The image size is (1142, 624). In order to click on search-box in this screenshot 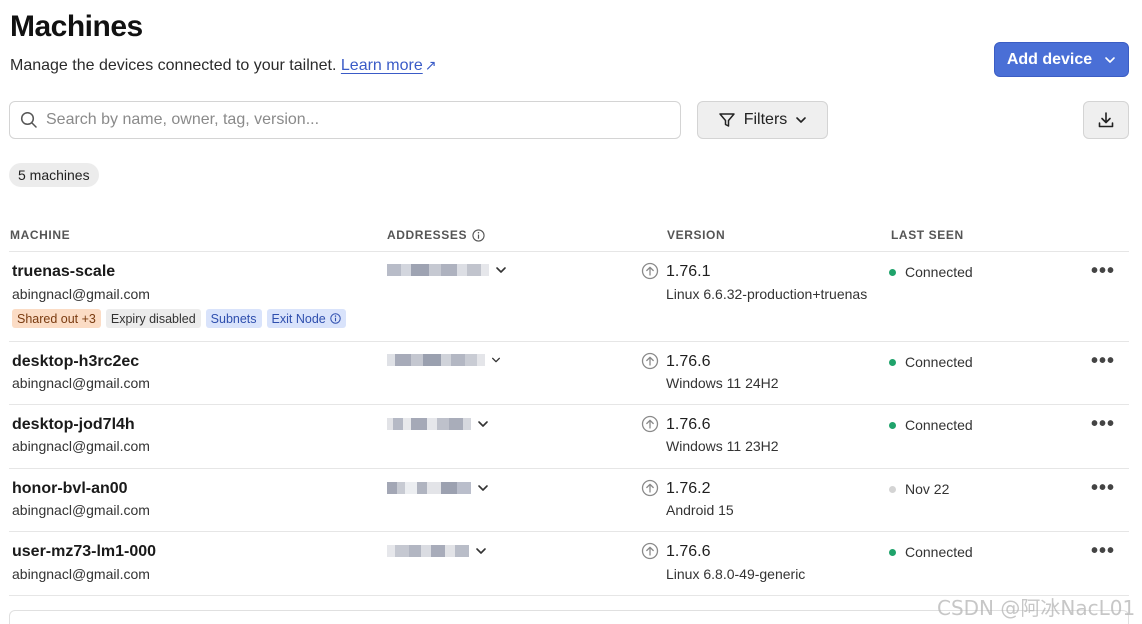, I will do `click(345, 120)`.